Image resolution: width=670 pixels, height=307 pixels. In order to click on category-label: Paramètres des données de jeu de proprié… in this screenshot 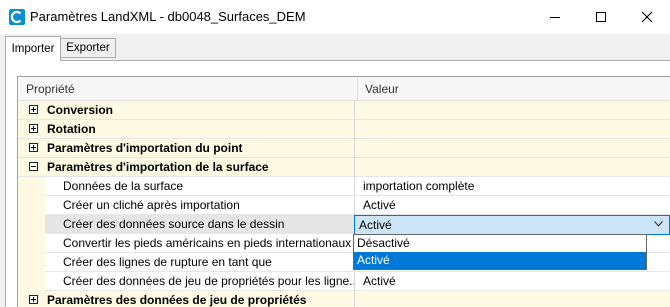, I will do `click(177, 300)`.